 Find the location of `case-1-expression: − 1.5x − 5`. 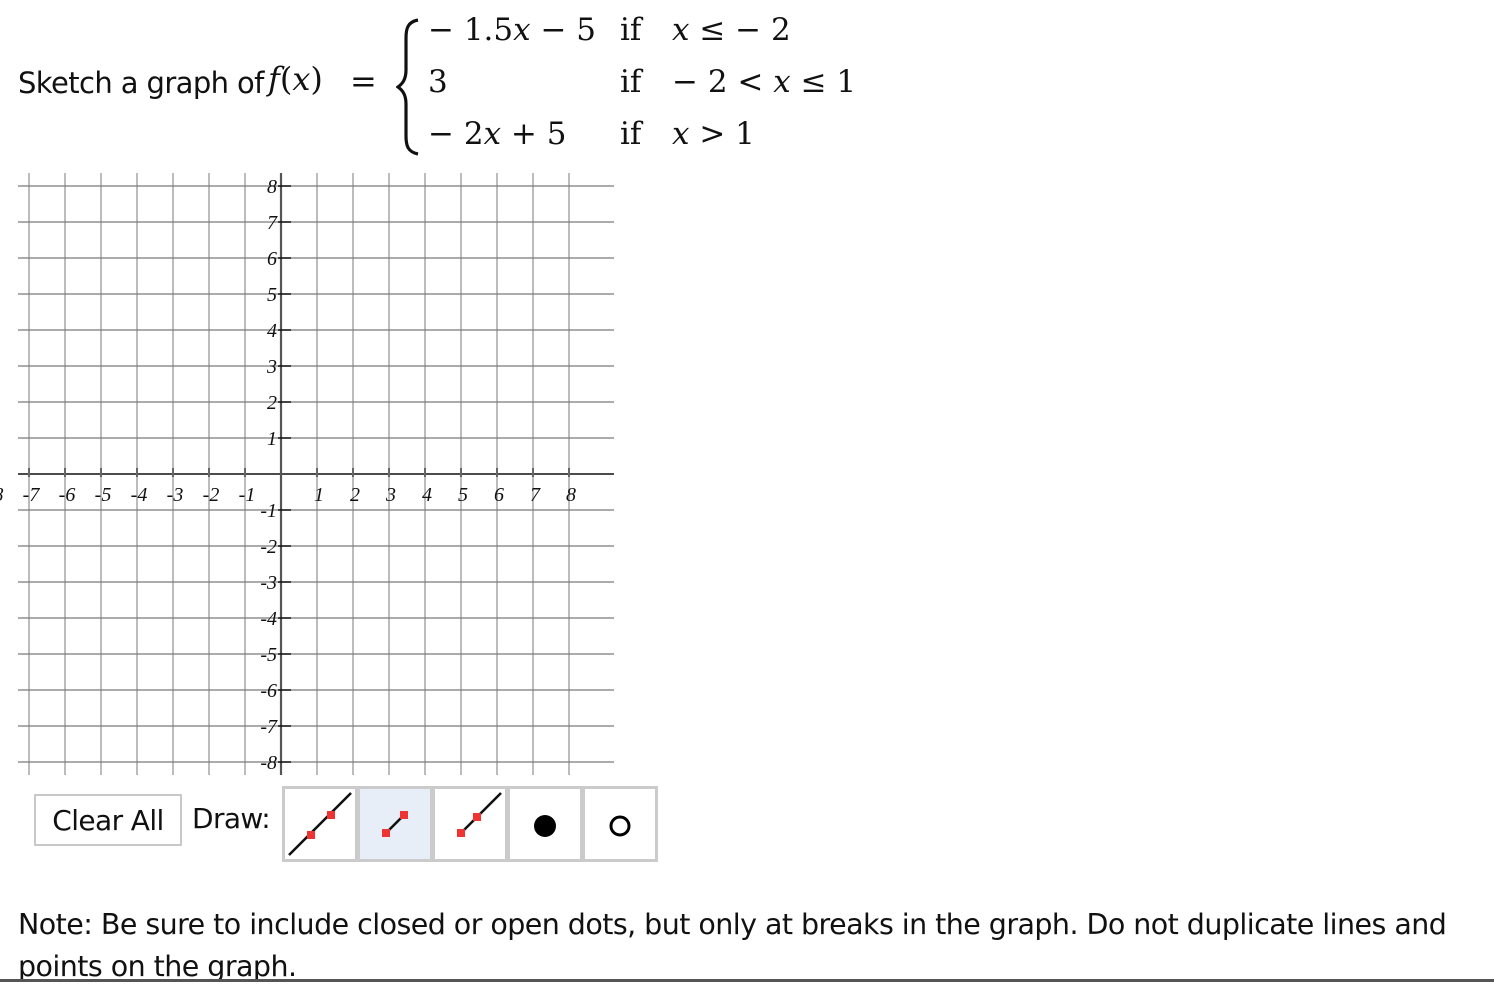

case-1-expression: − 1.5x − 5 is located at coordinates (512, 30).